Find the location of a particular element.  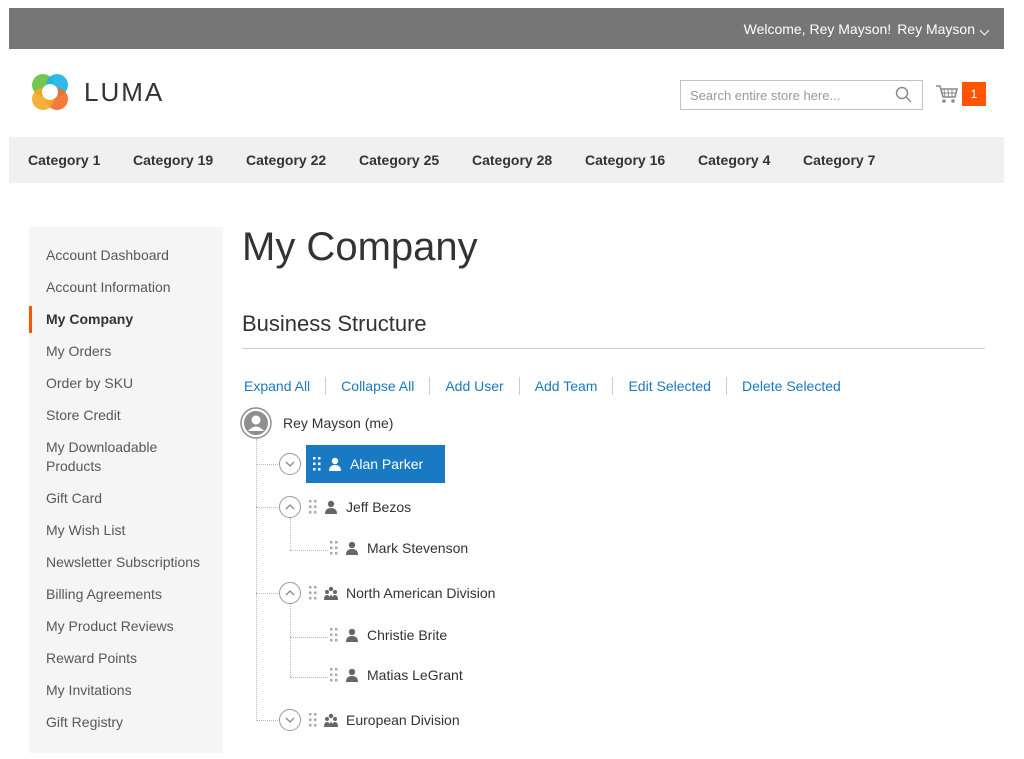

delete-selected-link: Delete Selected is located at coordinates (791, 386).